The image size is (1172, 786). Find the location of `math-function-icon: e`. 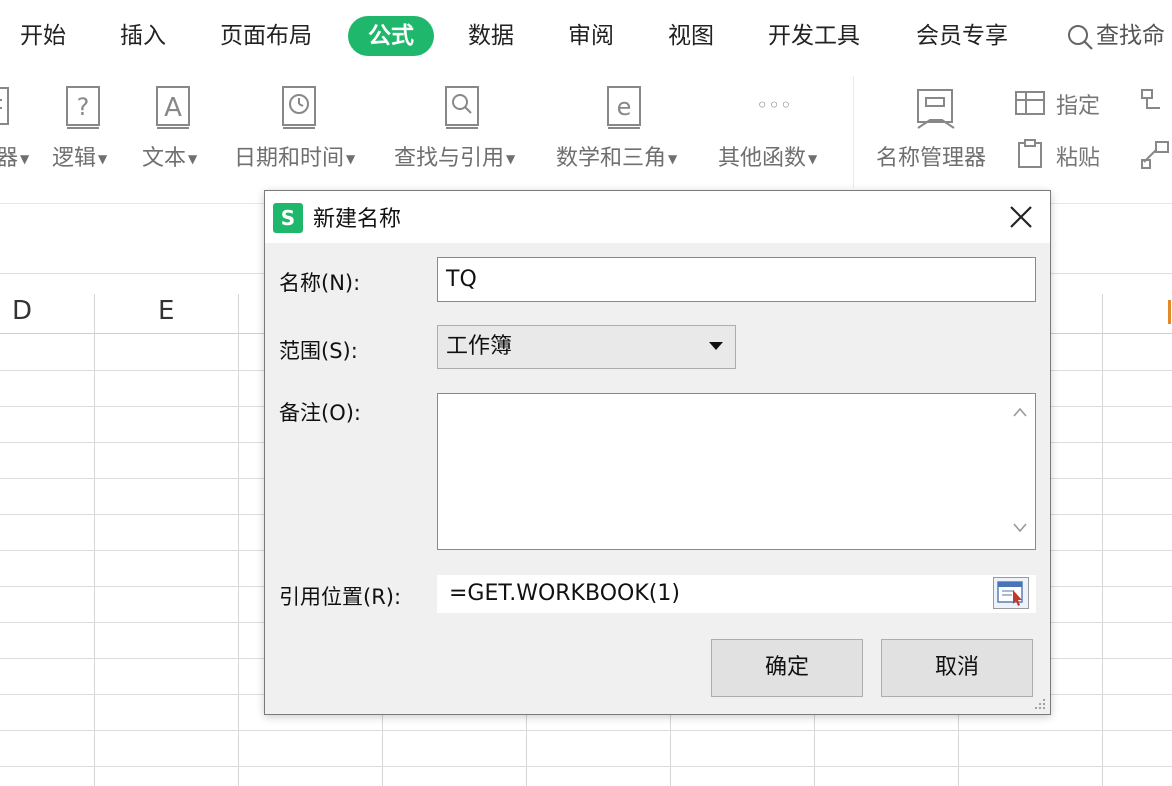

math-function-icon: e is located at coordinates (624, 107).